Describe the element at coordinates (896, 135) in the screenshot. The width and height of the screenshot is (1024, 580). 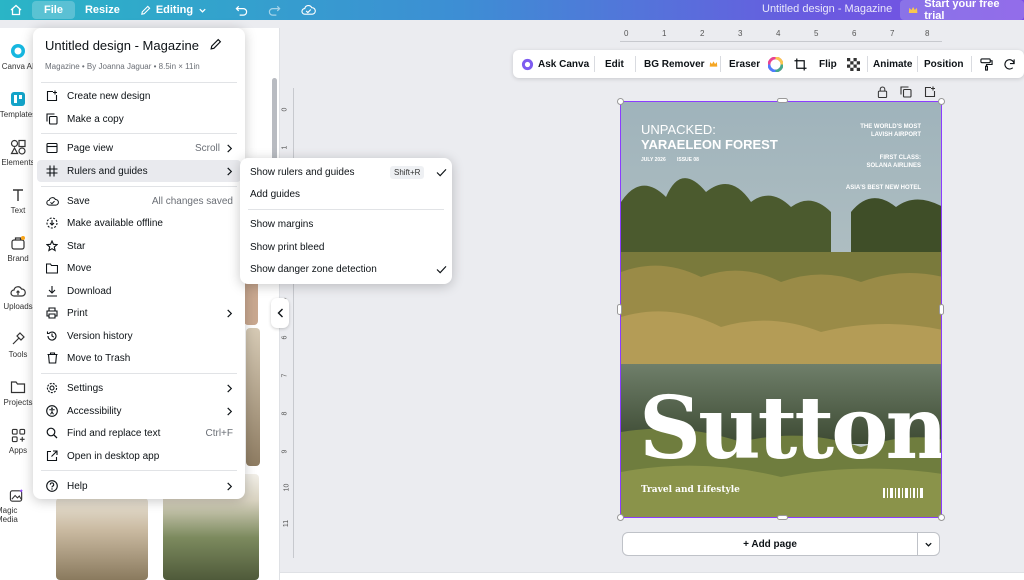
I see `cover-story-airport-2: LAVISH AIRPORT` at that location.